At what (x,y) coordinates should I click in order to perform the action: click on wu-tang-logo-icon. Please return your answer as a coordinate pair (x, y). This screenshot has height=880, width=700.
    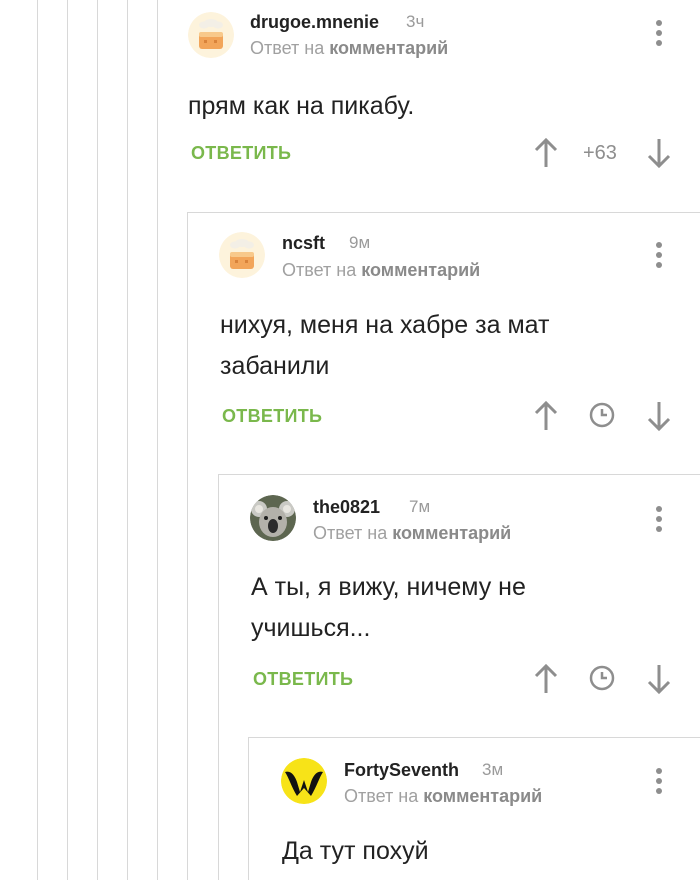
    Looking at the image, I should click on (304, 781).